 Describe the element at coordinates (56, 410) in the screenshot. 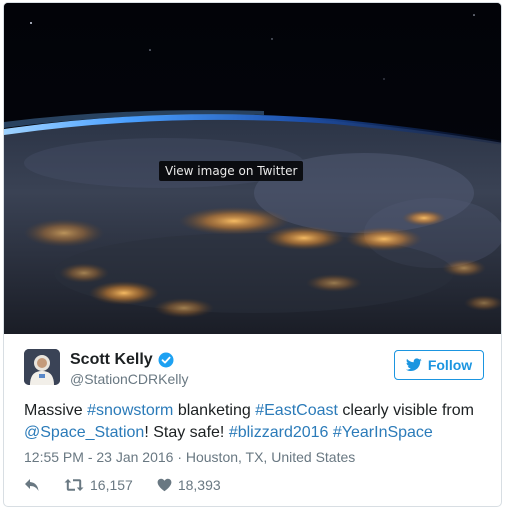

I see `tweet-text-plain: Massive` at that location.